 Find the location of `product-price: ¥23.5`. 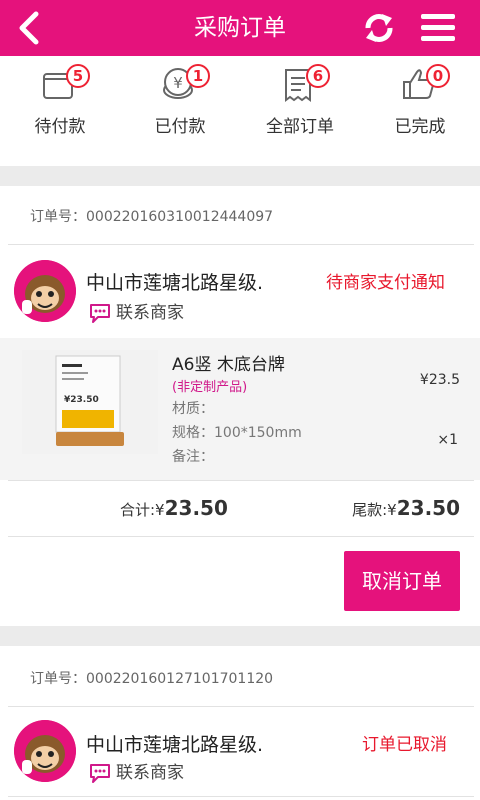

product-price: ¥23.5 is located at coordinates (439, 380).